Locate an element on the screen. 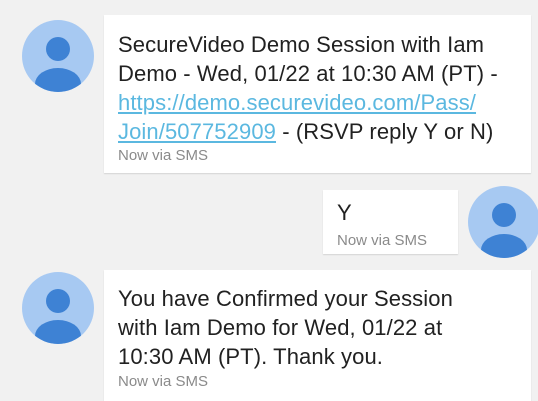 This screenshot has height=401, width=538. message-bubble-outgoing: Y Now via SMS is located at coordinates (390, 222).